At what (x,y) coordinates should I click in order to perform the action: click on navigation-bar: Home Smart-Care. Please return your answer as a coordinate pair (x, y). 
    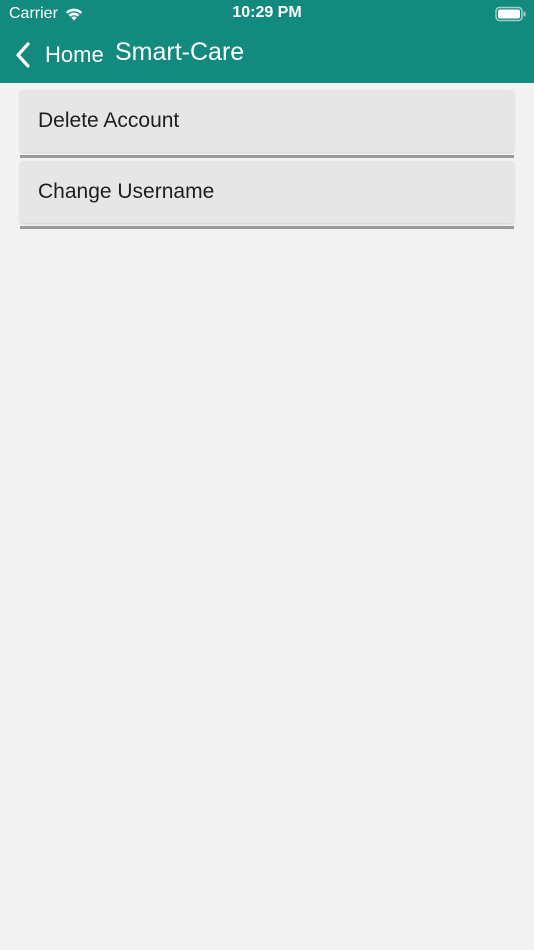
    Looking at the image, I should click on (267, 55).